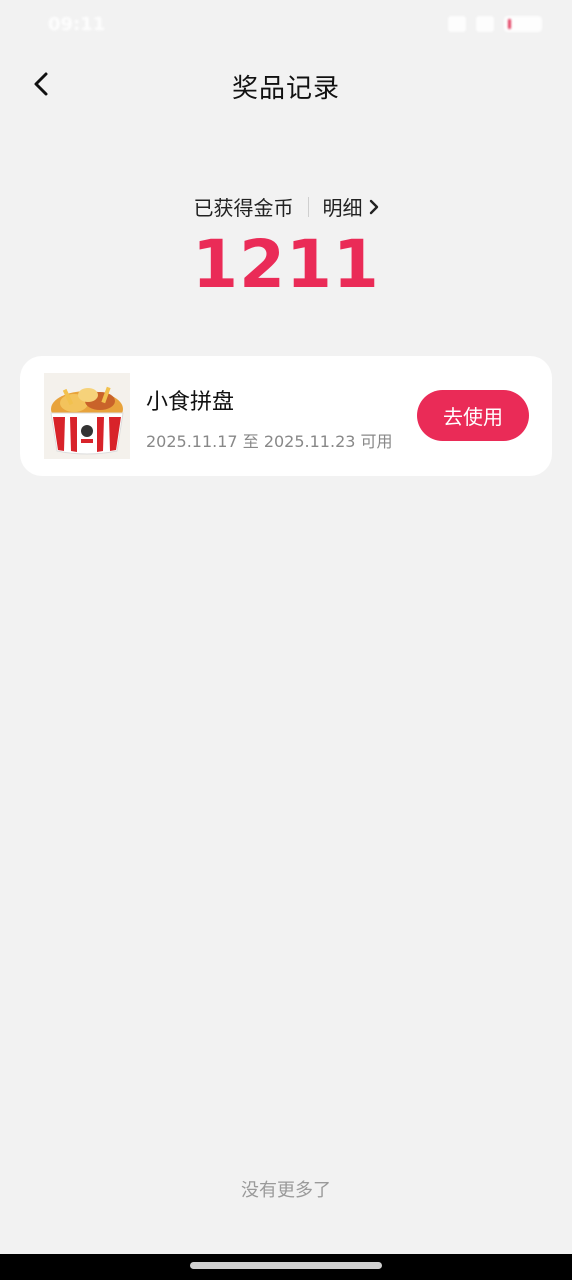  What do you see at coordinates (457, 24) in the screenshot?
I see `notification-icon` at bounding box center [457, 24].